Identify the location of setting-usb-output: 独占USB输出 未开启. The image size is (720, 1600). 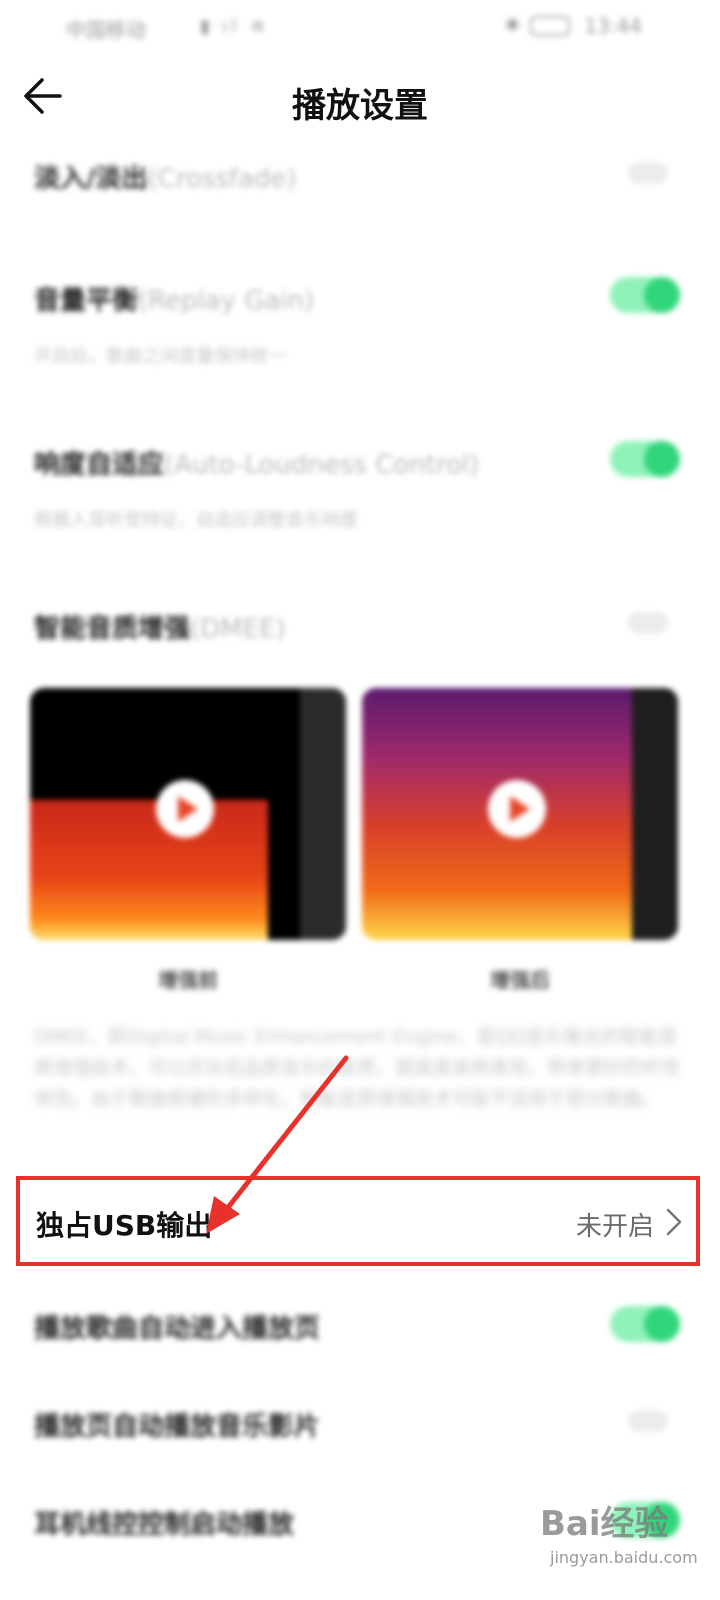
(358, 1221).